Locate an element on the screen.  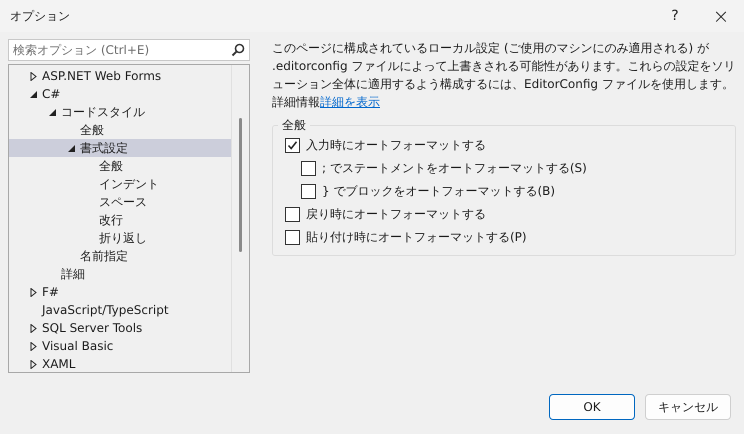
tree-item: Visual Basic is located at coordinates (120, 346).